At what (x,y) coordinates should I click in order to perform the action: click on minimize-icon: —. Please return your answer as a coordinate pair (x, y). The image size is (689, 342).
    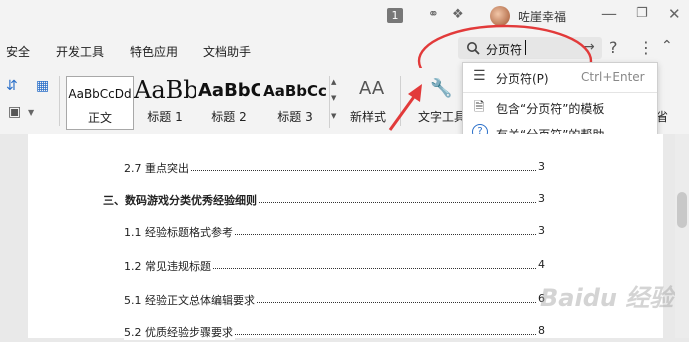
    Looking at the image, I should click on (609, 13).